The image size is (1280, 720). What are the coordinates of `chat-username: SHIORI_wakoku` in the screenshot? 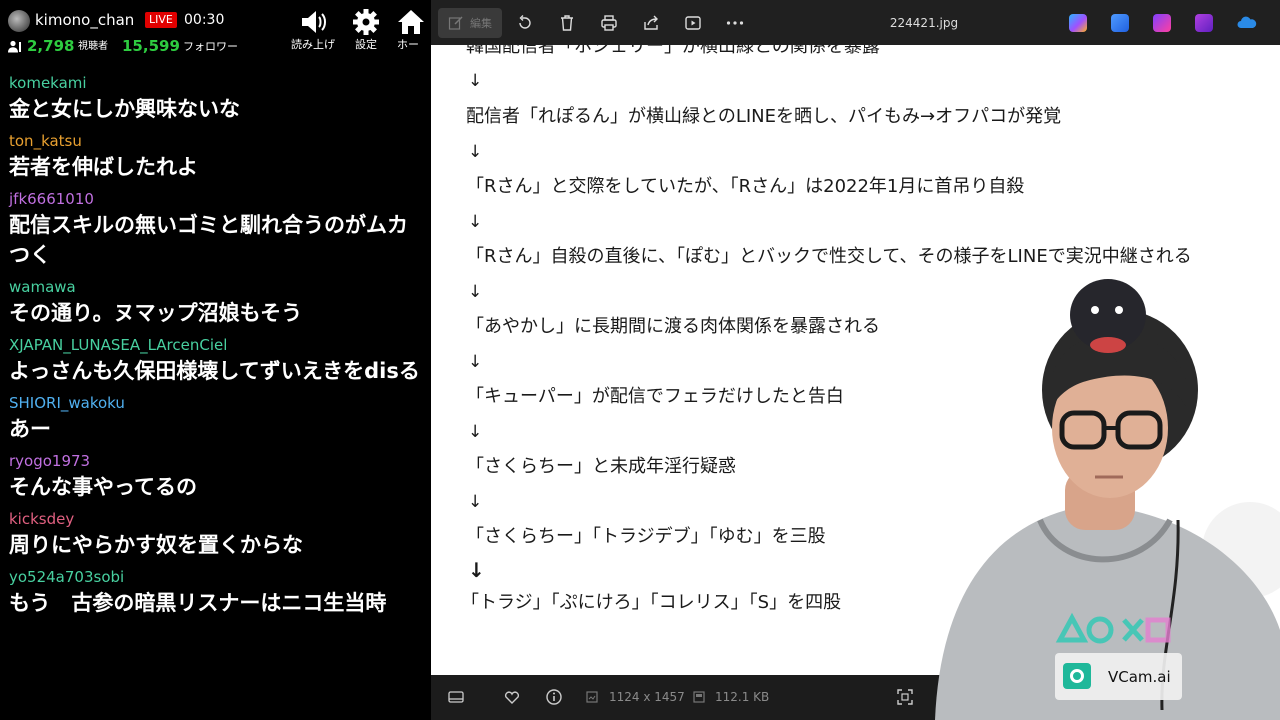 It's located at (216, 403).